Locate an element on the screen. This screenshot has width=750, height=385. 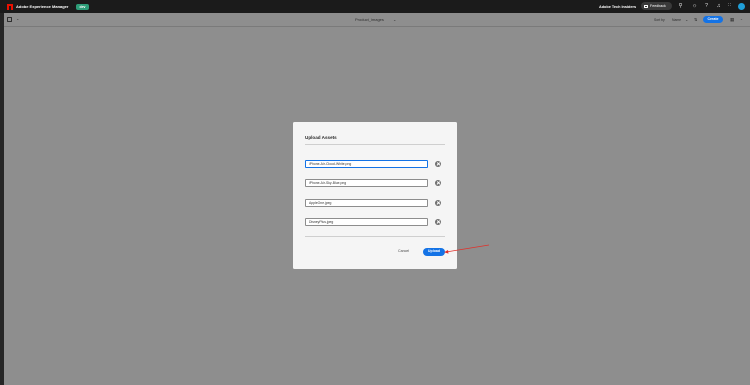
dialog-title: Upload Assets is located at coordinates (321, 137).